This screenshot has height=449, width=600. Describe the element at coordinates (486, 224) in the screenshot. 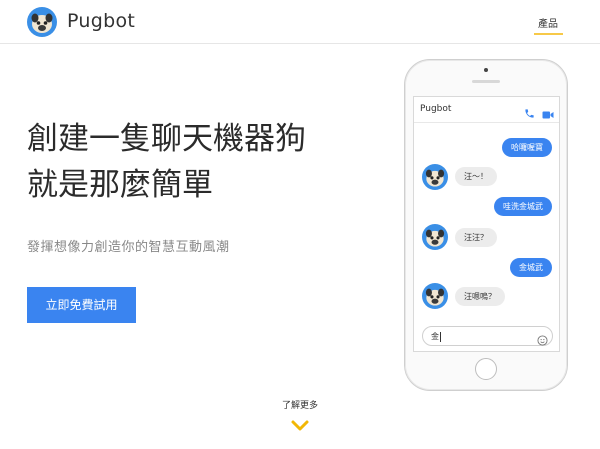

I see `chat-screen: Pugbot 哈囉喔寶 汪～！ 哇洗金城武 汪汪？ 金城武 汪嗯嗚？ 金` at that location.